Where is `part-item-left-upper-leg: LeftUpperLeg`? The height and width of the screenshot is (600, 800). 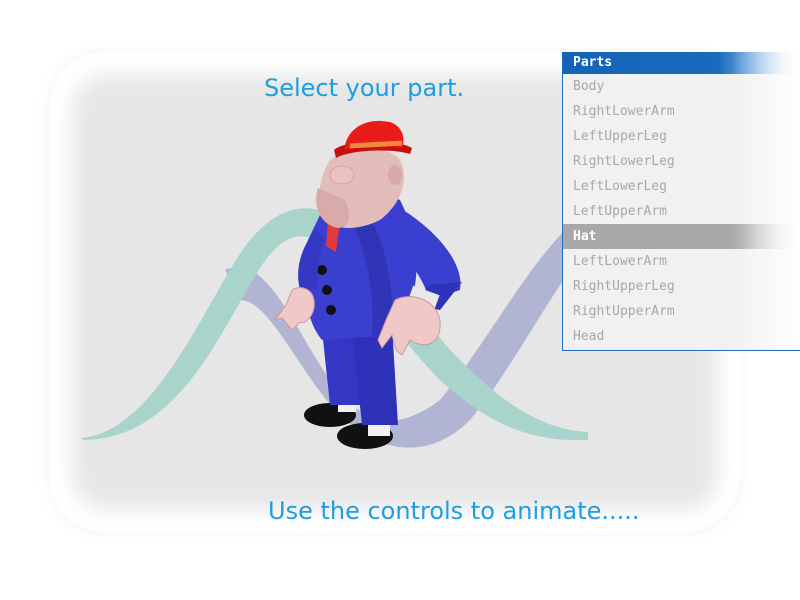 part-item-left-upper-leg: LeftUpperLeg is located at coordinates (681, 136).